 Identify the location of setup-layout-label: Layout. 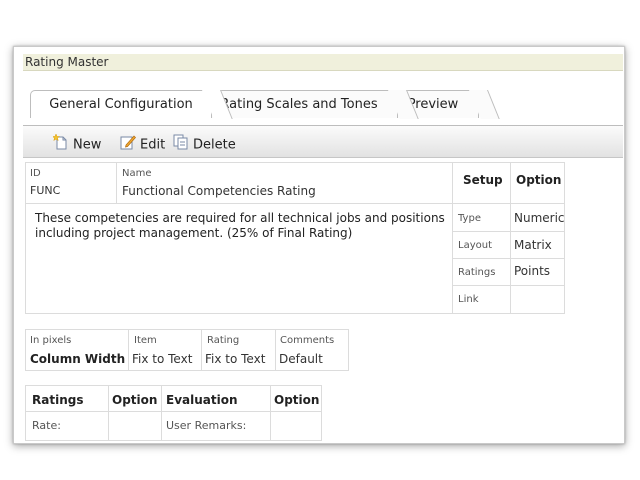
(475, 245).